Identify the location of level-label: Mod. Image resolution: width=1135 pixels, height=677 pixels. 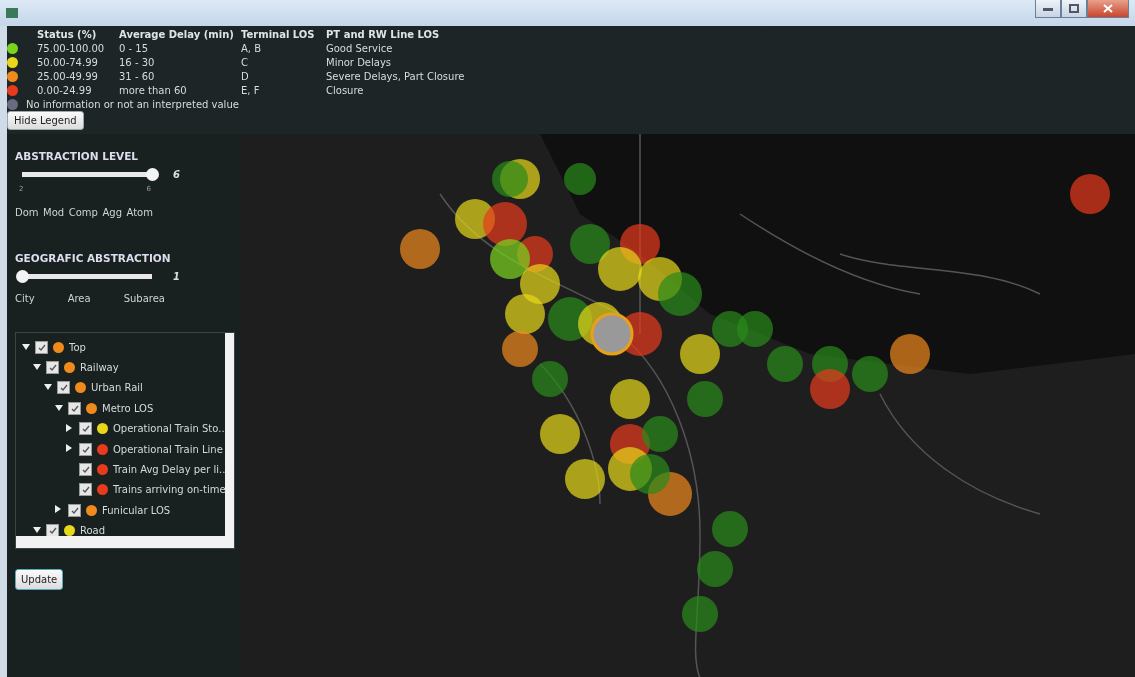
(54, 212).